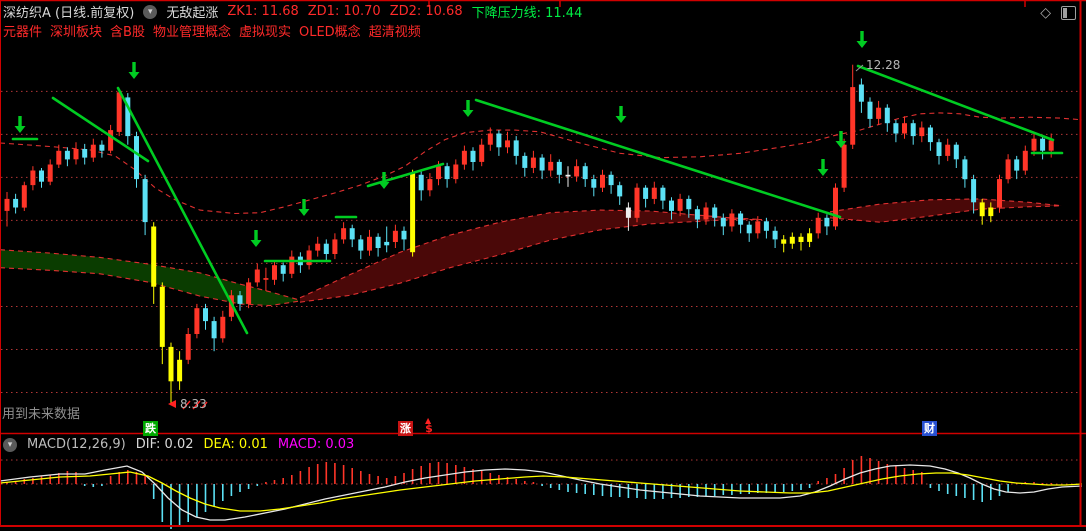 The width and height of the screenshot is (1086, 531). I want to click on up-arrow-icon: ▲, so click(428, 420).